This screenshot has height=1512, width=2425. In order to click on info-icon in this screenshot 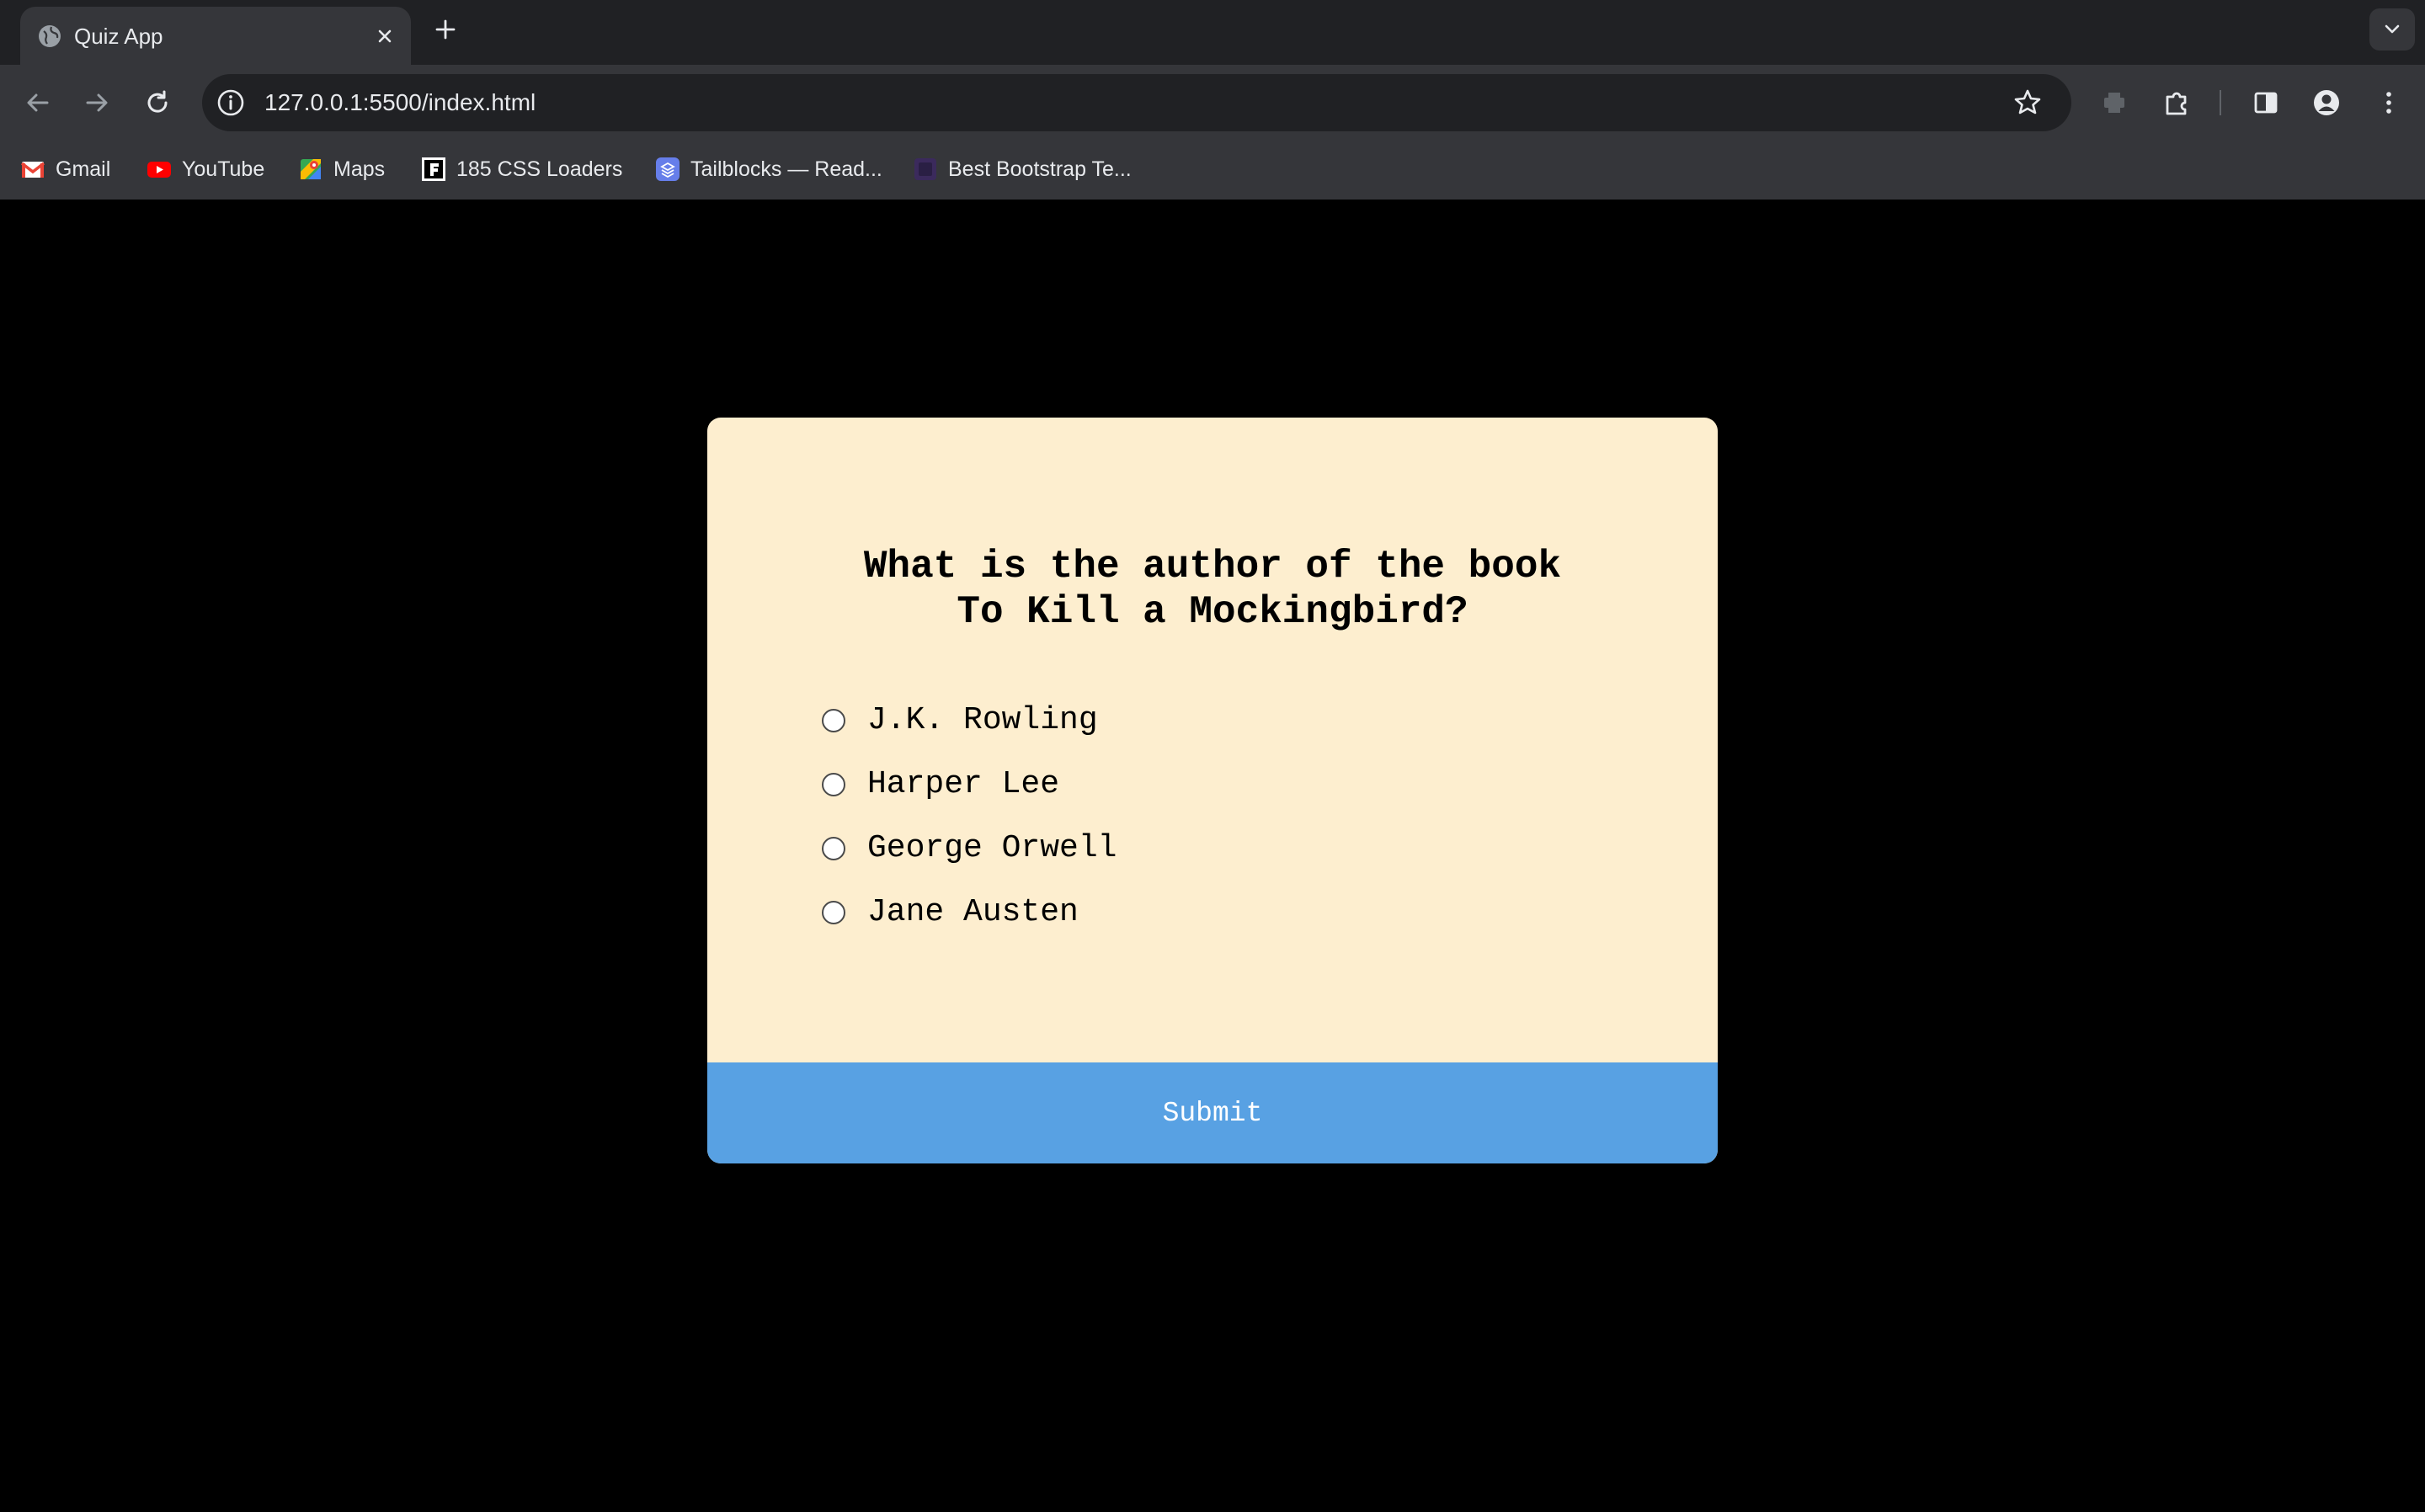, I will do `click(231, 103)`.